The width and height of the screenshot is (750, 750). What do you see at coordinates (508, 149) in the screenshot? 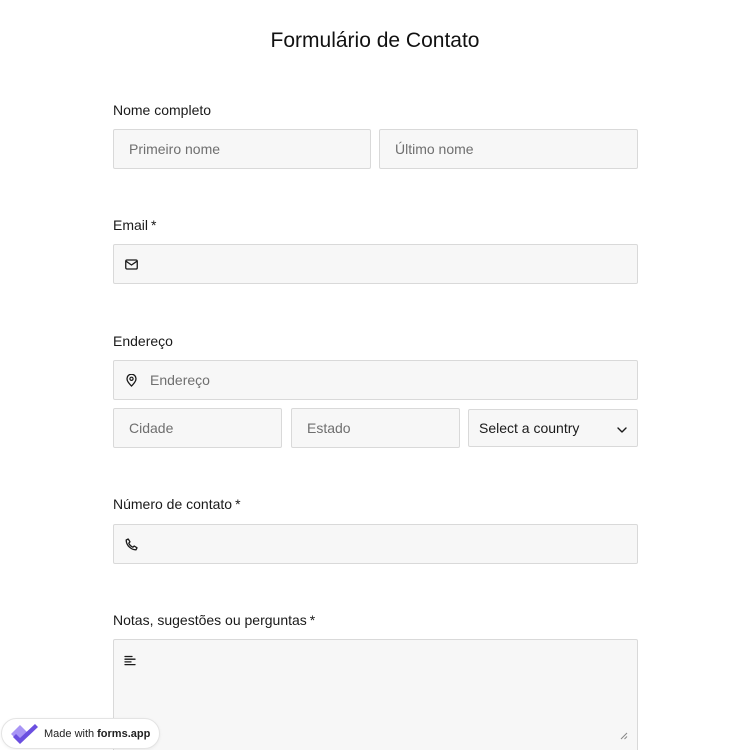
I see `last-name-field: Último nome` at bounding box center [508, 149].